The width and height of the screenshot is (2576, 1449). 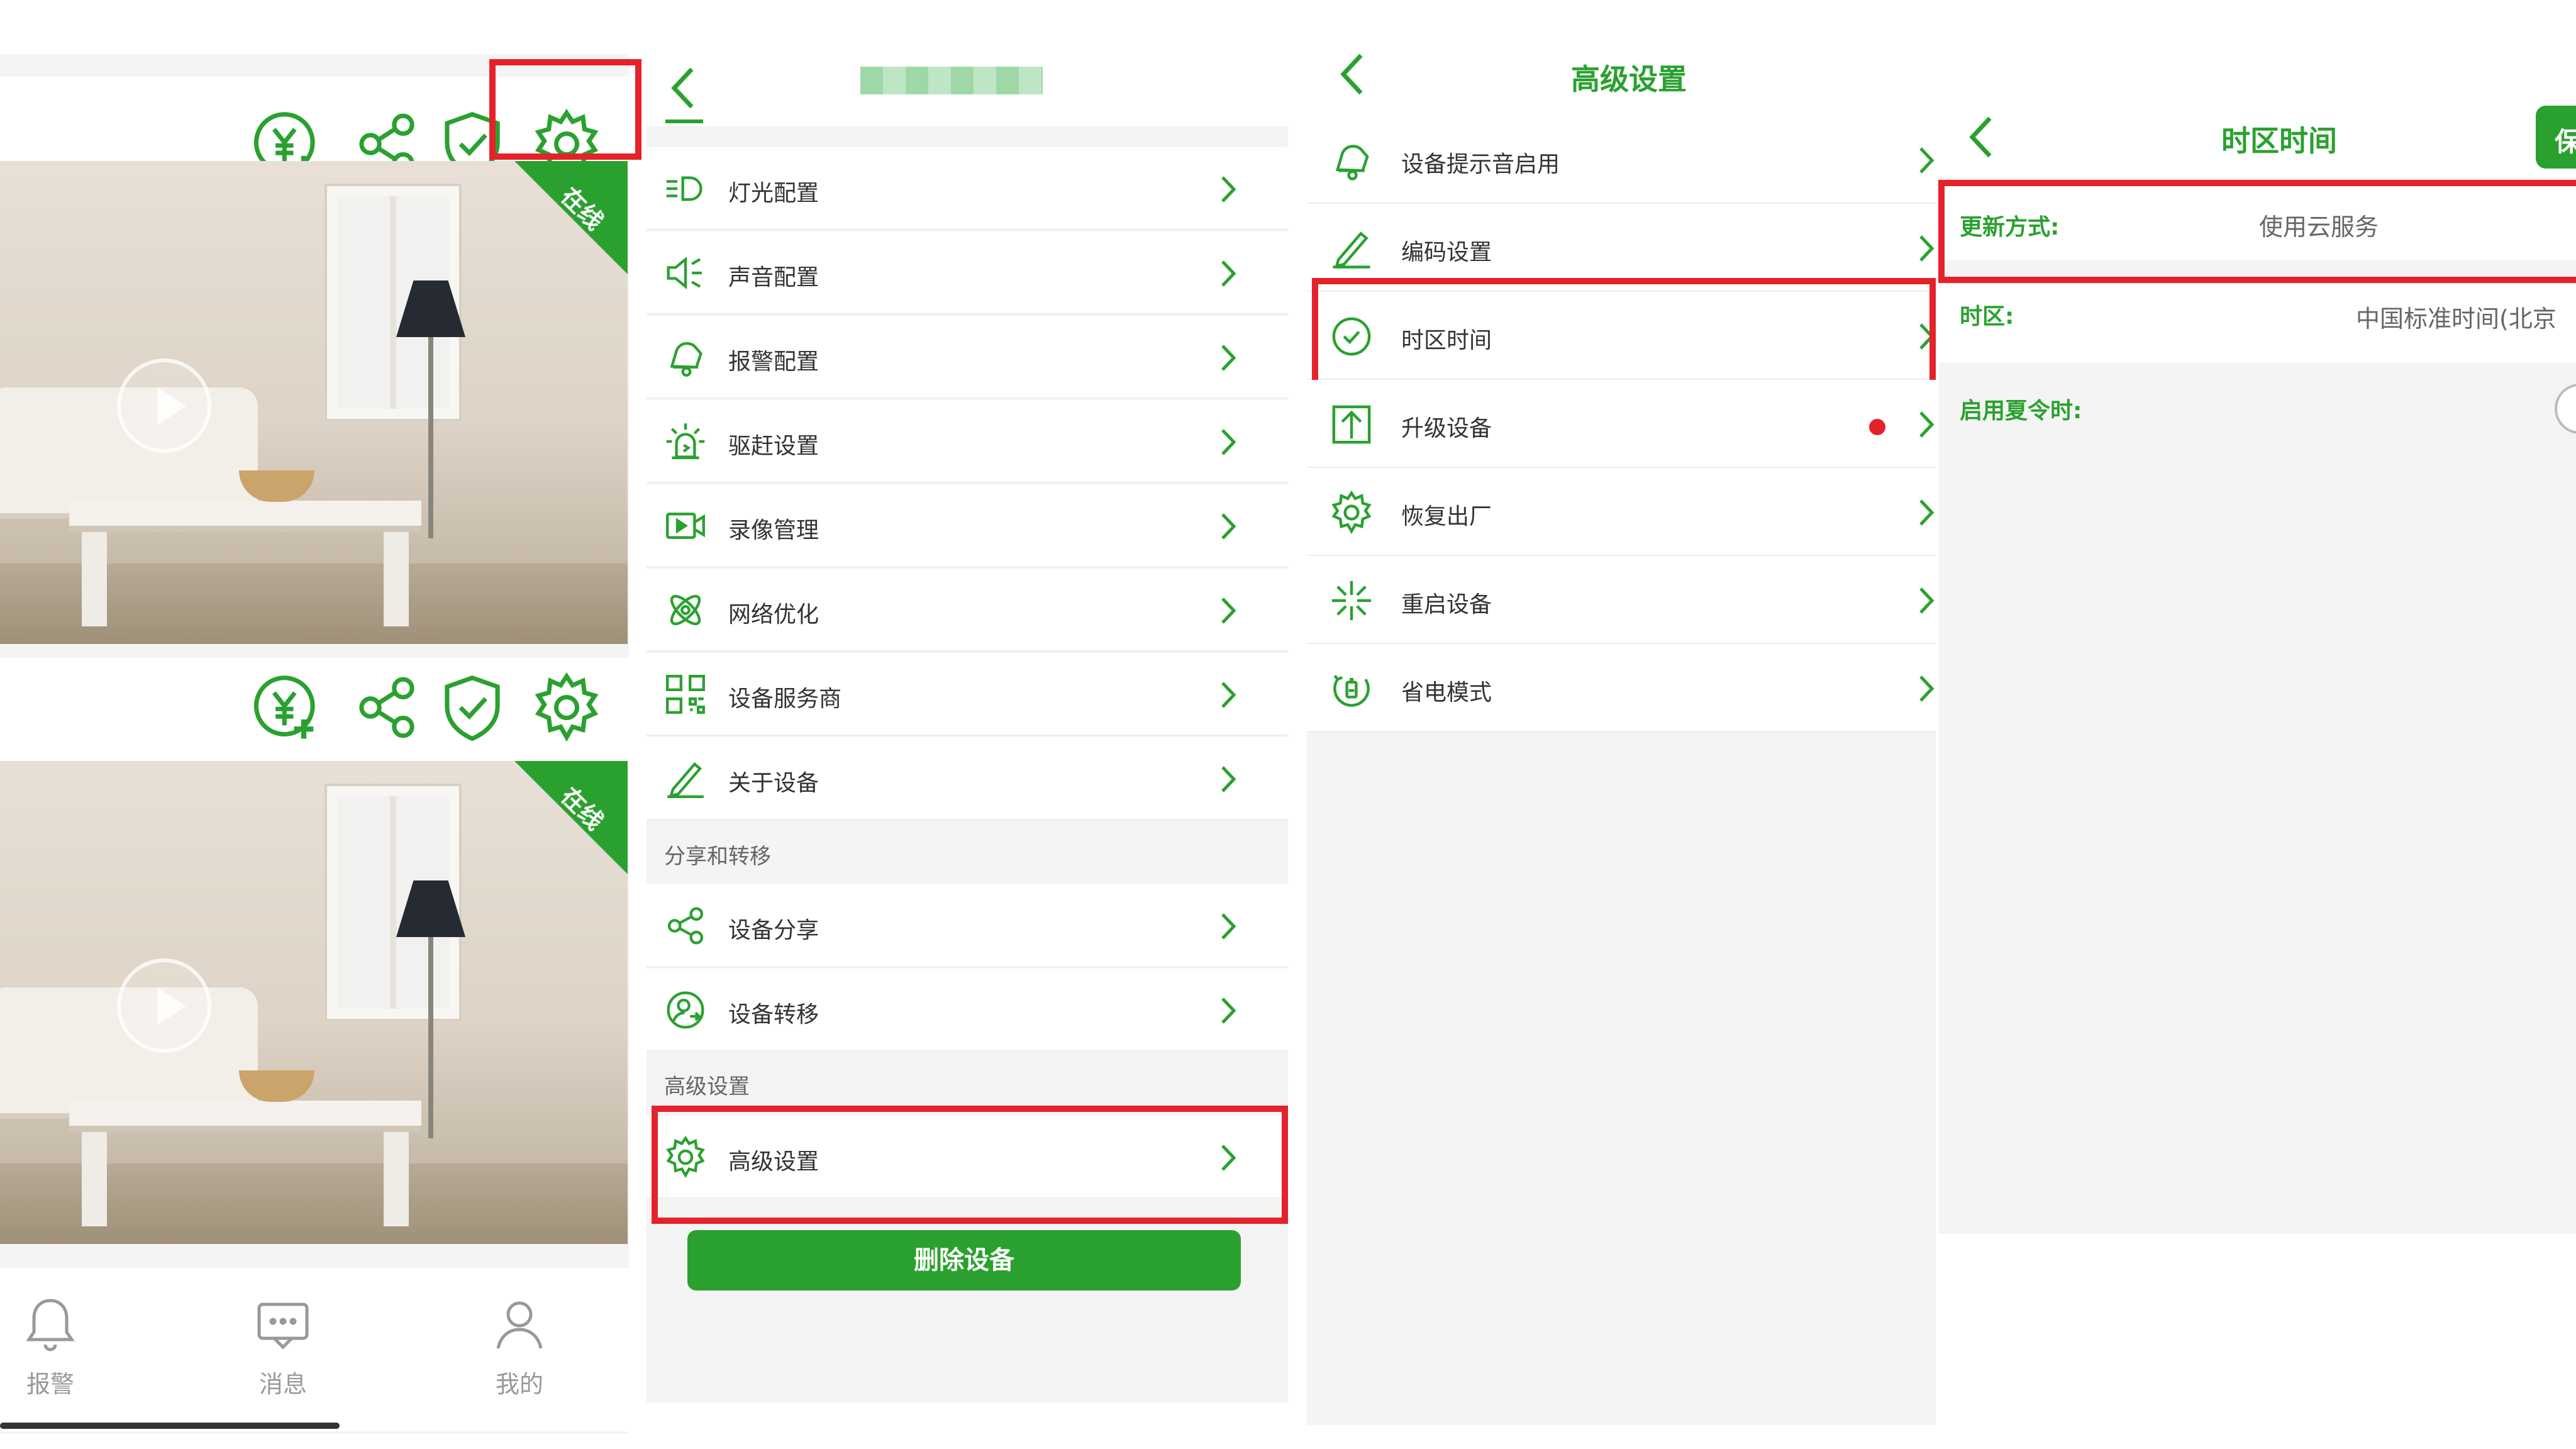 What do you see at coordinates (773, 278) in the screenshot?
I see `settings-item-label: 声音配置` at bounding box center [773, 278].